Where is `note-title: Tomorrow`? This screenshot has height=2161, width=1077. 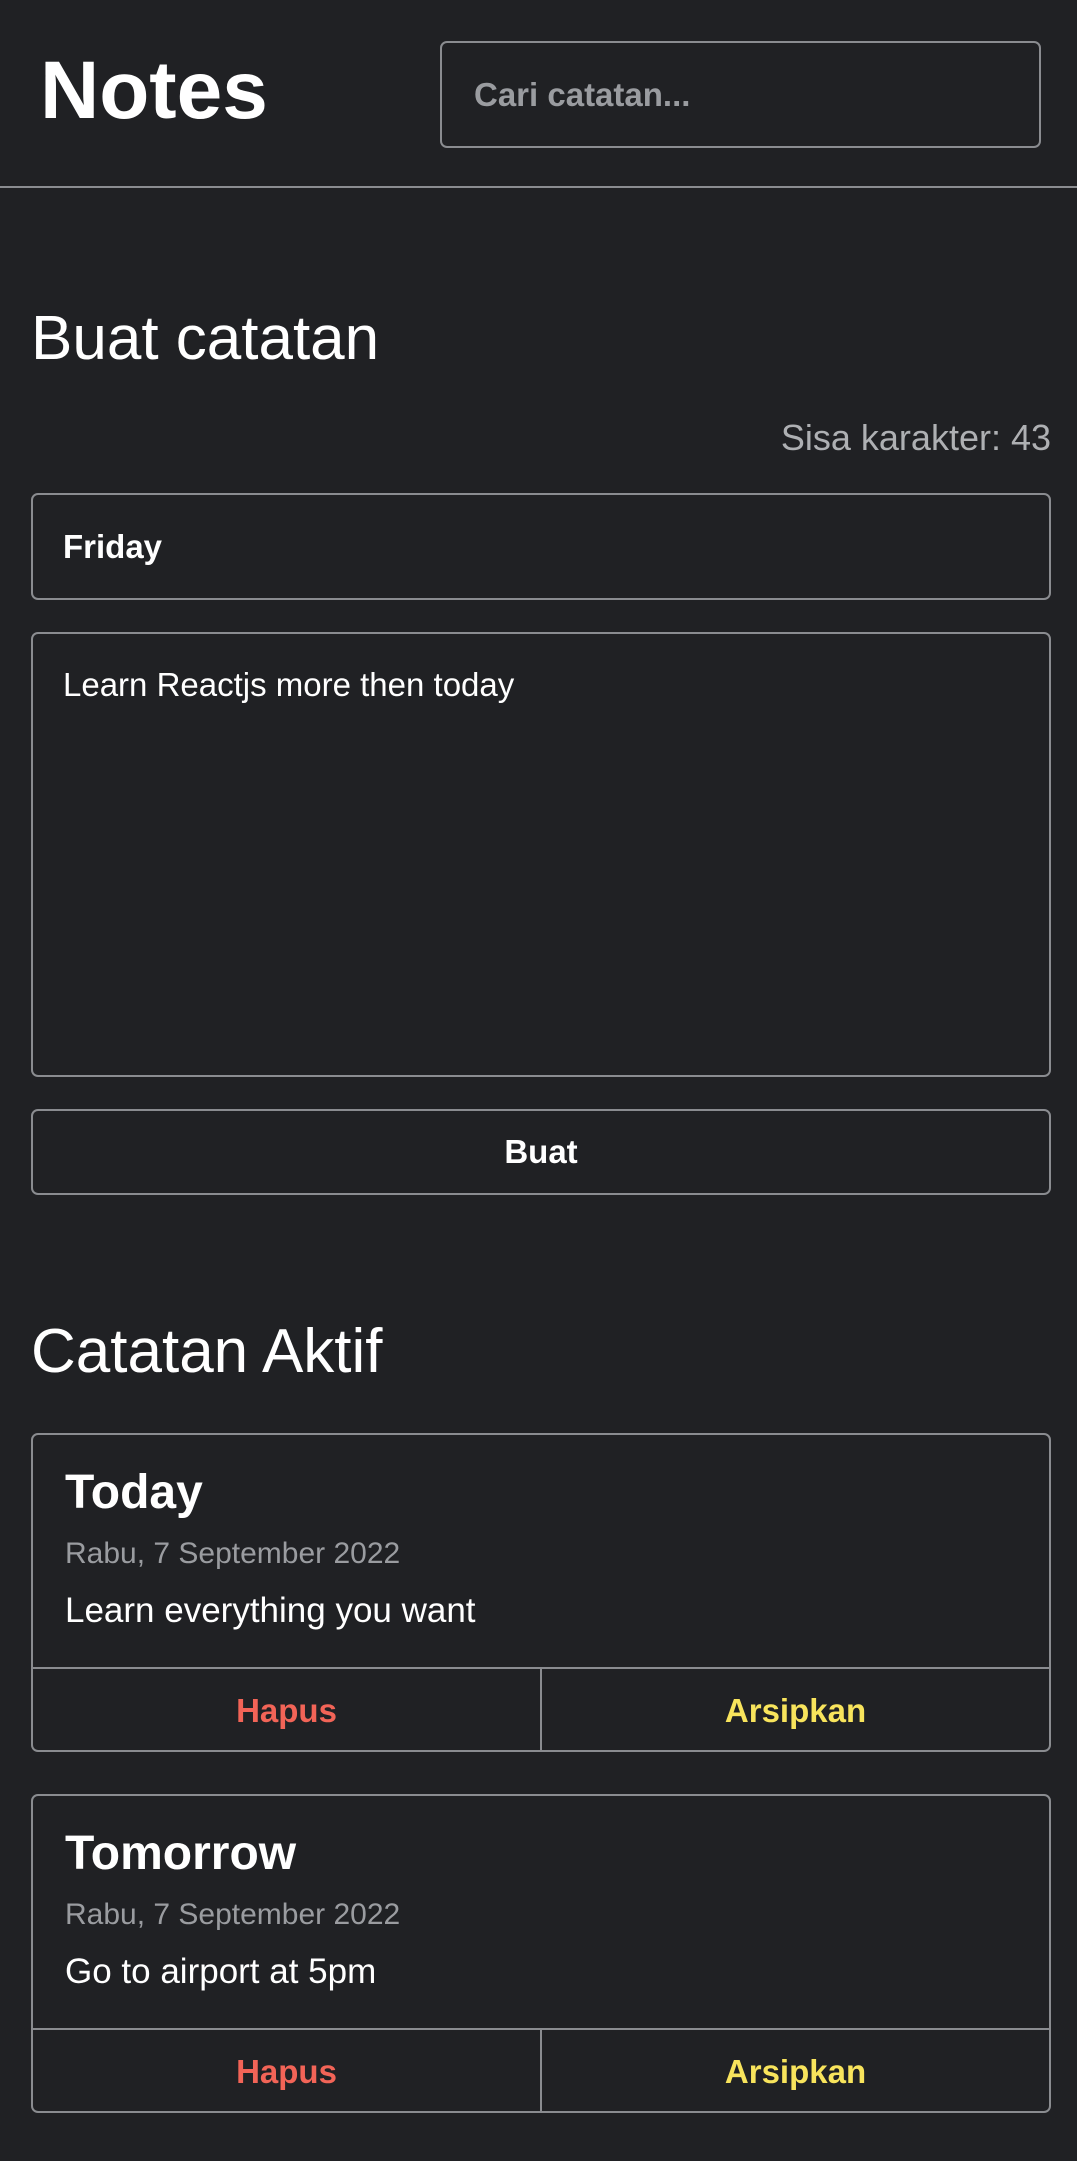 note-title: Tomorrow is located at coordinates (181, 1853).